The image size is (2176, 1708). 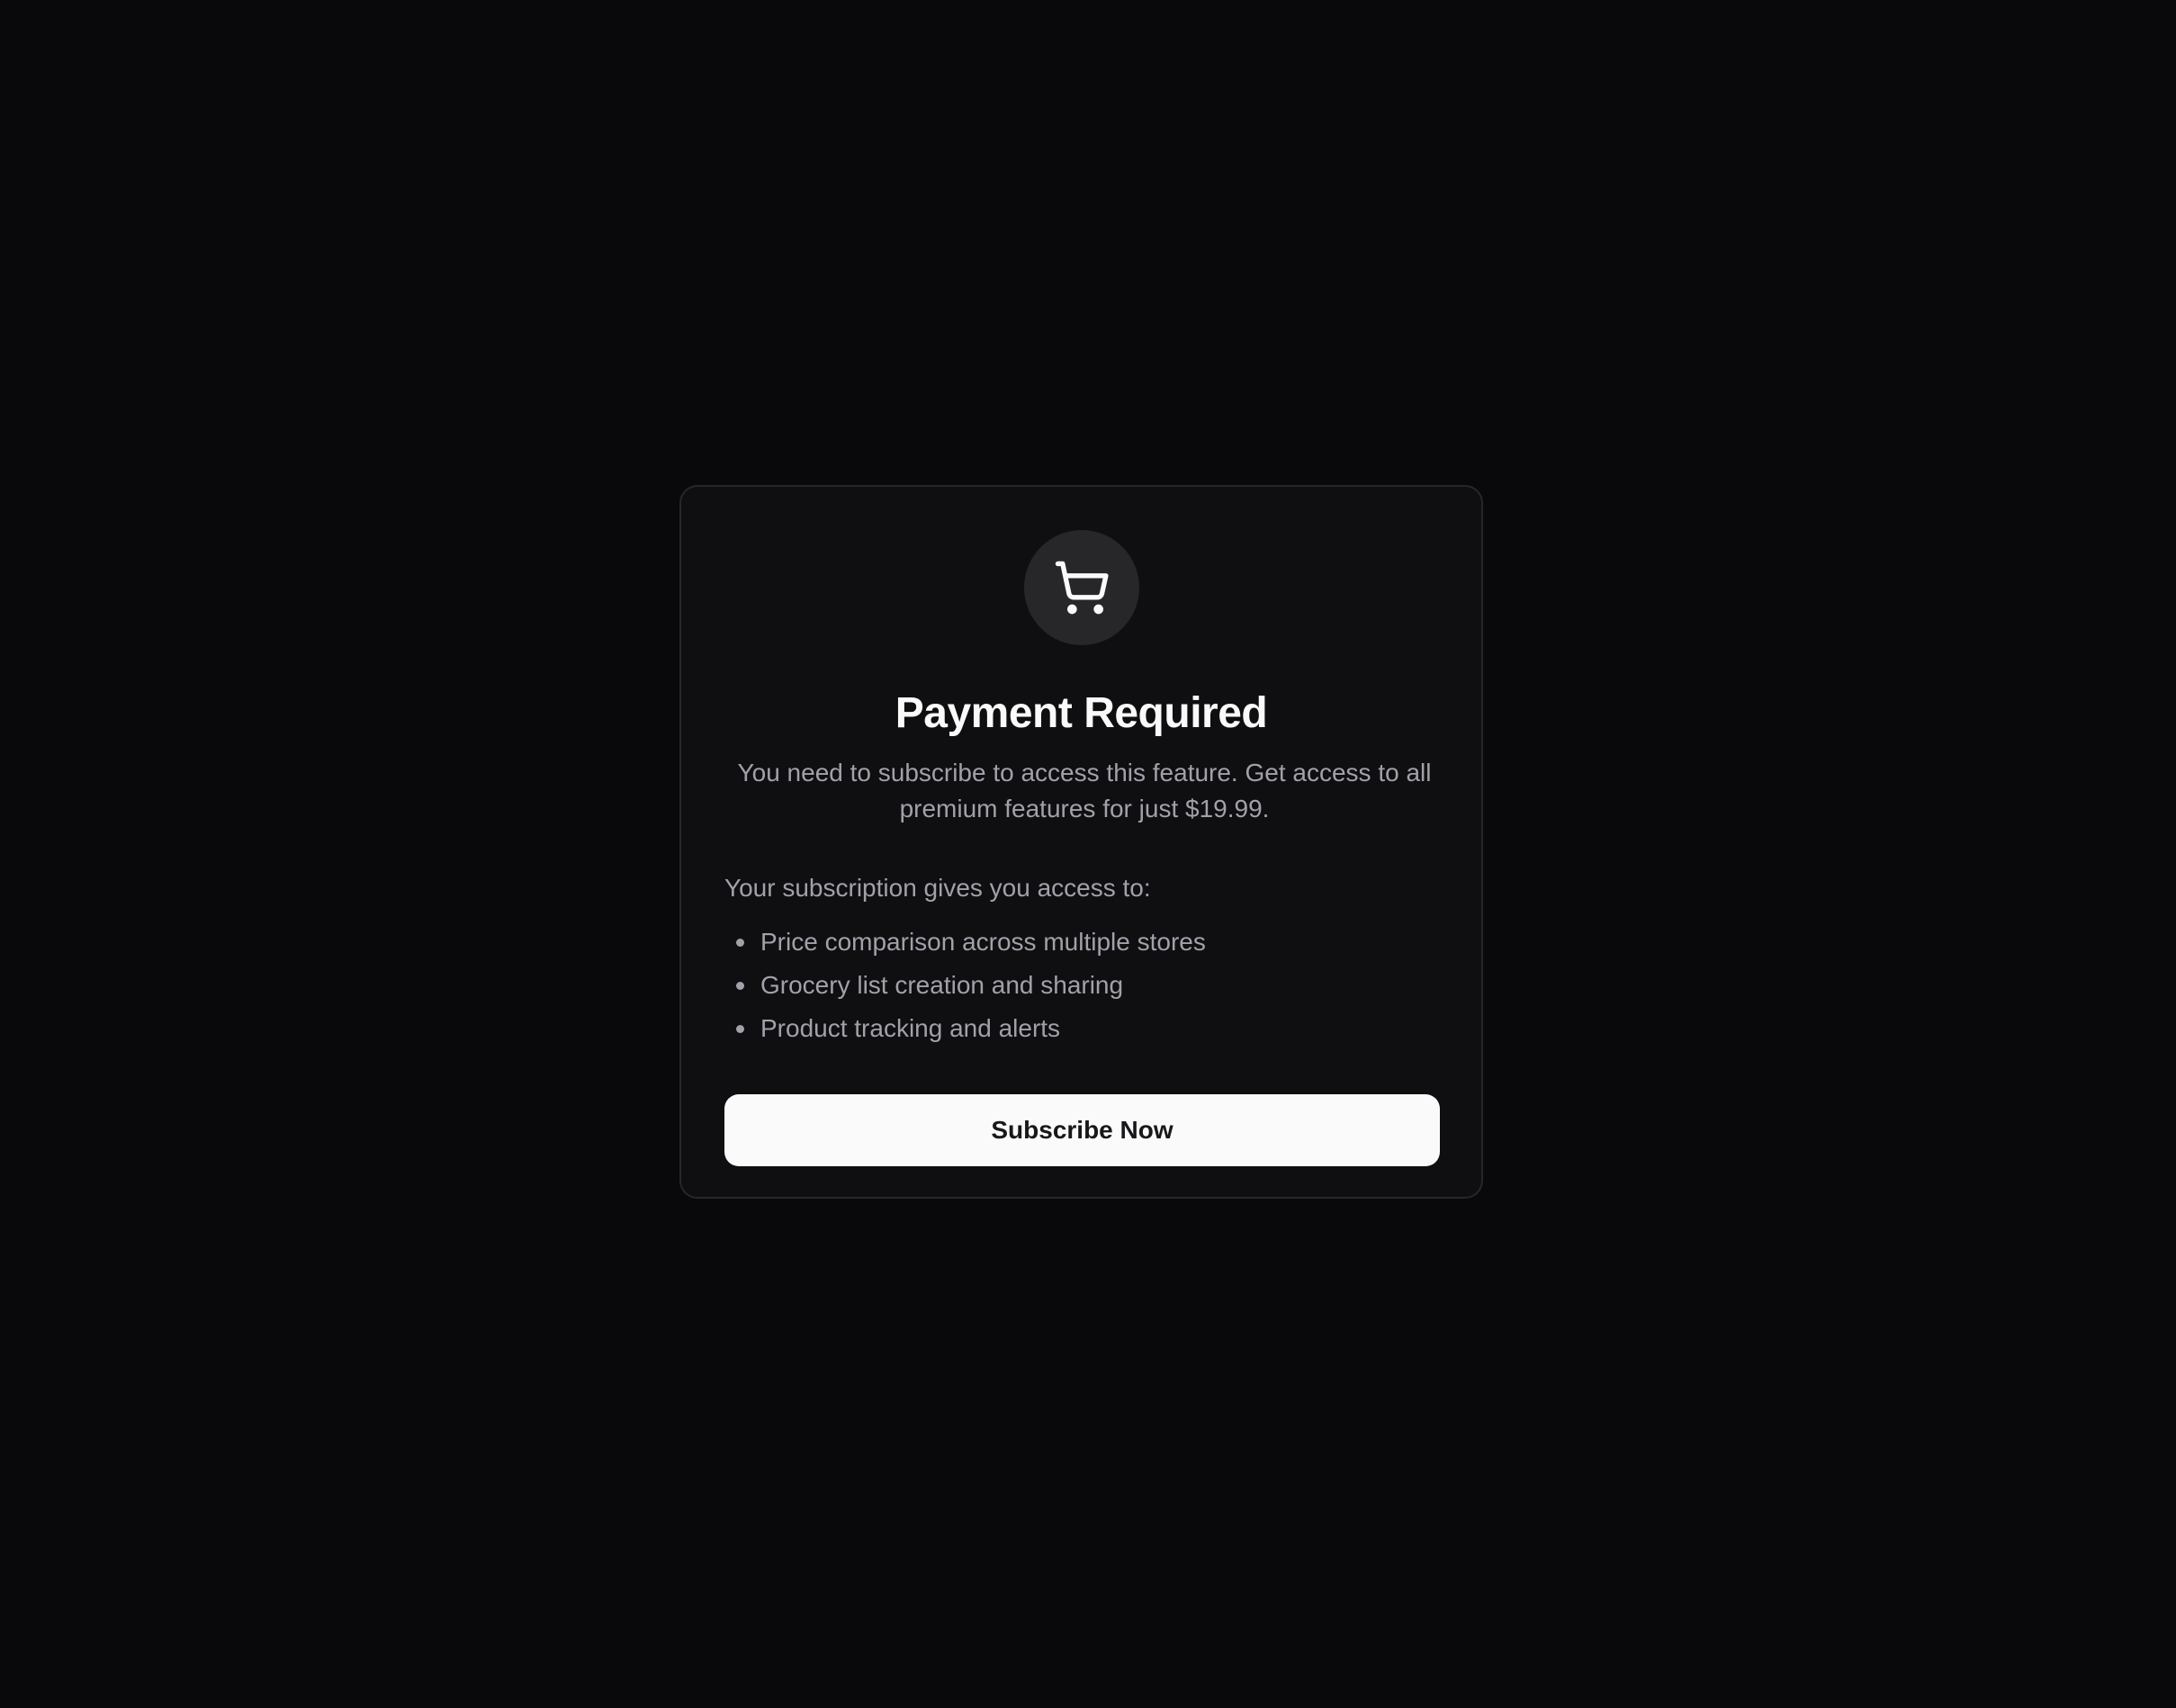 I want to click on page-title: Payment Required, so click(x=1082, y=713).